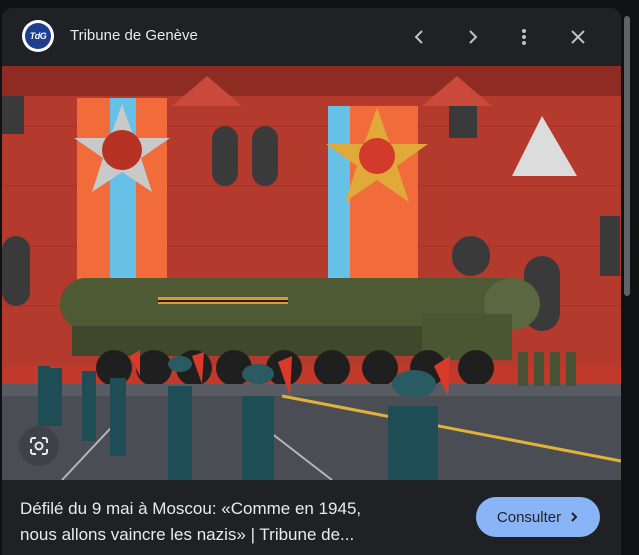 This screenshot has width=639, height=555. What do you see at coordinates (134, 35) in the screenshot?
I see `site-name: Tribune de Genève` at bounding box center [134, 35].